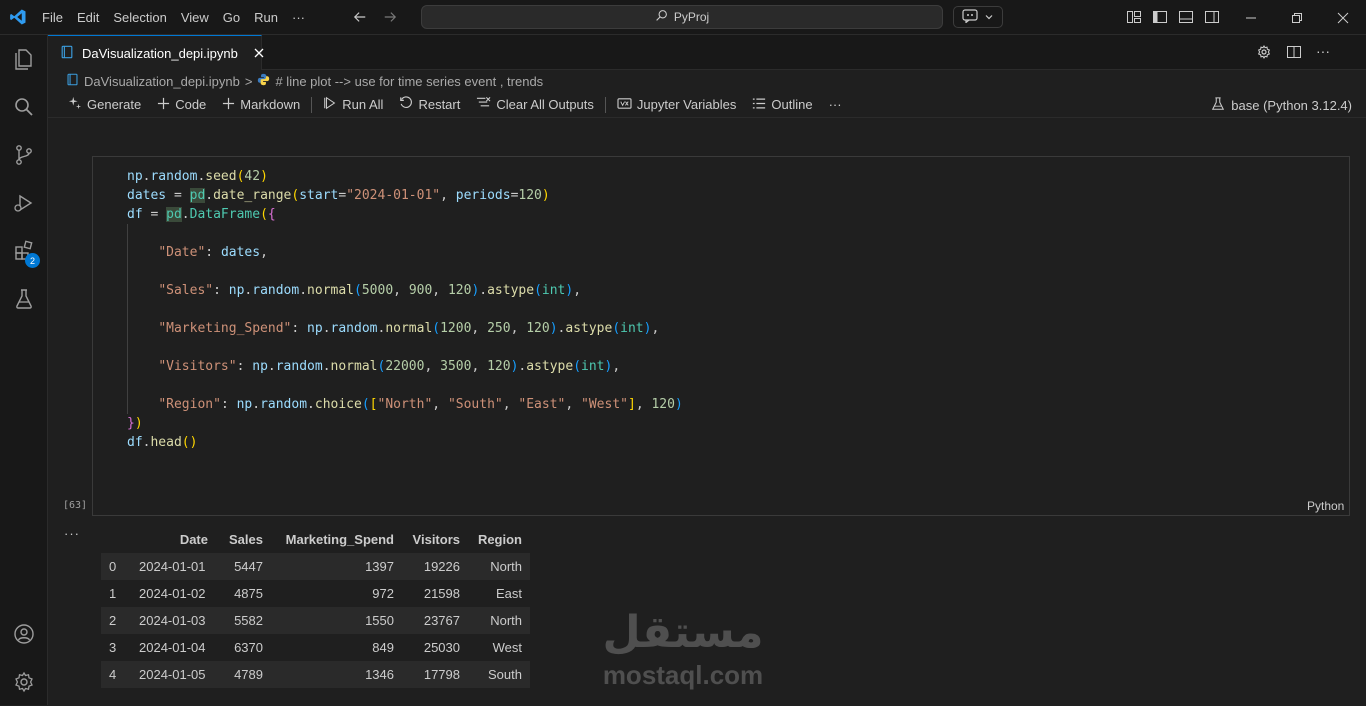  I want to click on restore-icon, so click(1297, 17).